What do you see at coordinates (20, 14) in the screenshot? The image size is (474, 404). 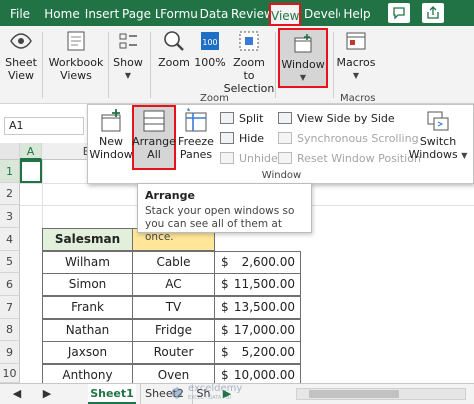 I see `tab-file: File` at bounding box center [20, 14].